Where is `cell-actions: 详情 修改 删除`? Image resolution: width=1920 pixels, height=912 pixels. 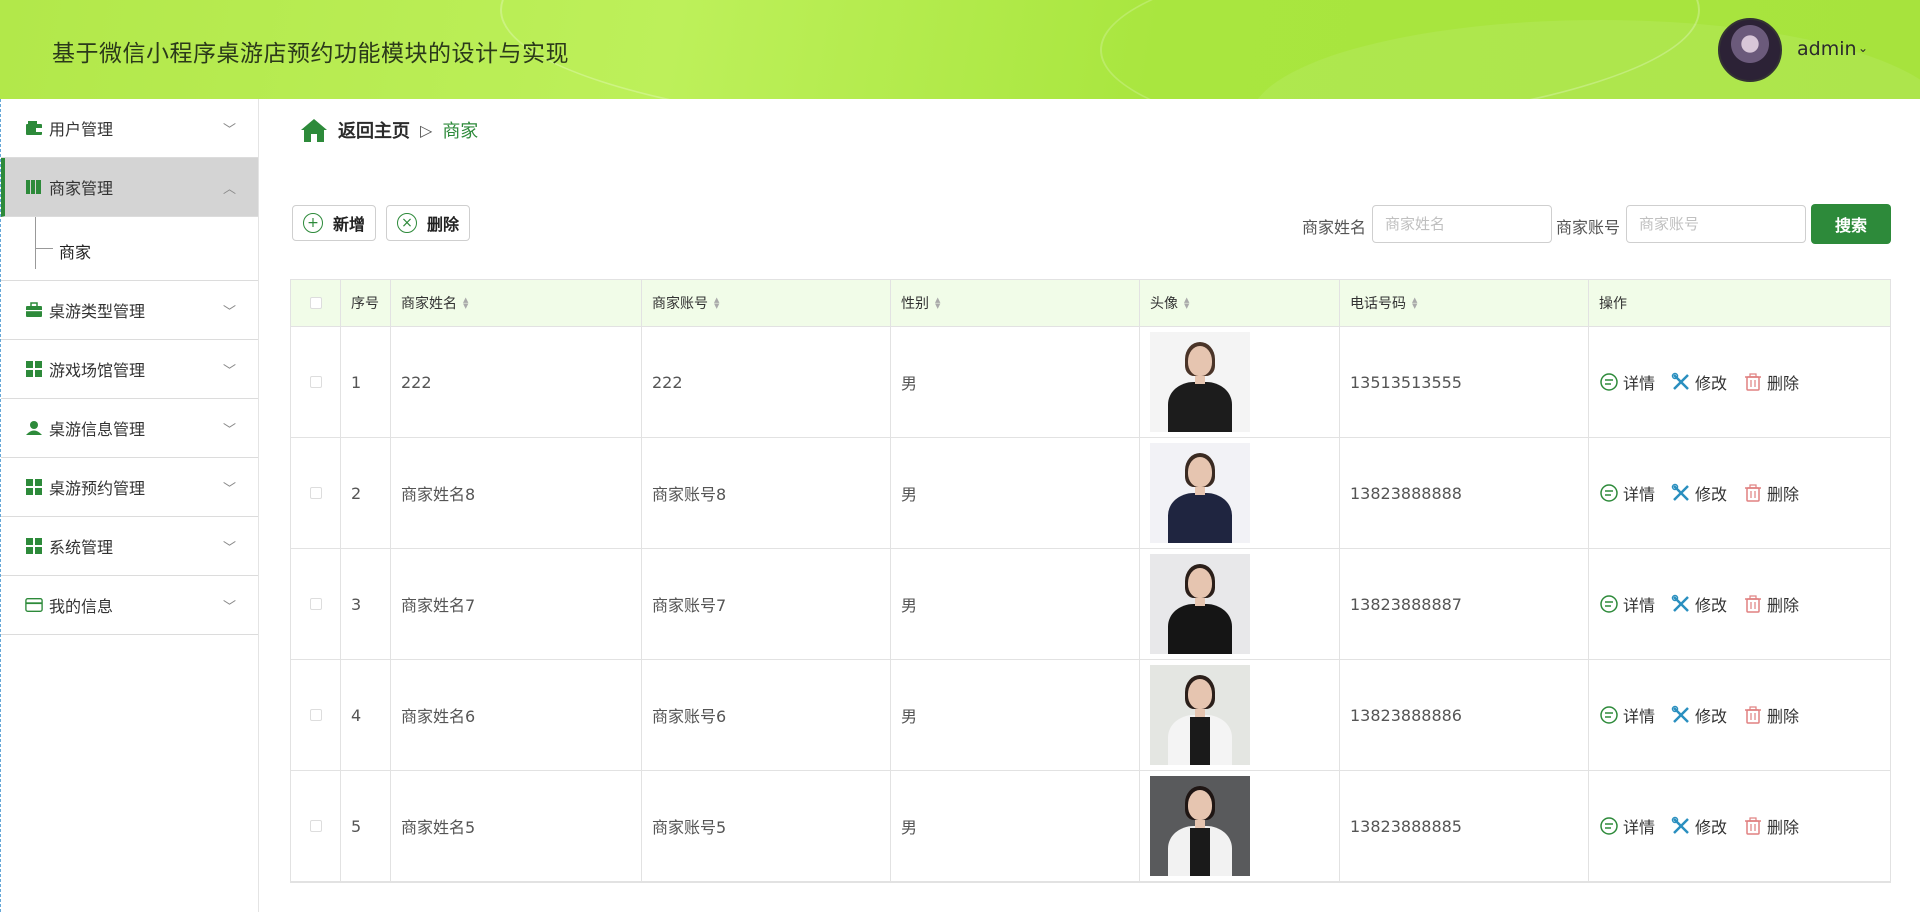 cell-actions: 详情 修改 删除 is located at coordinates (1739, 715).